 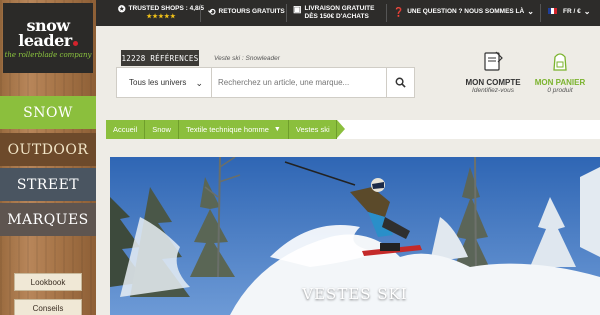 I want to click on search-button, so click(x=400, y=82).